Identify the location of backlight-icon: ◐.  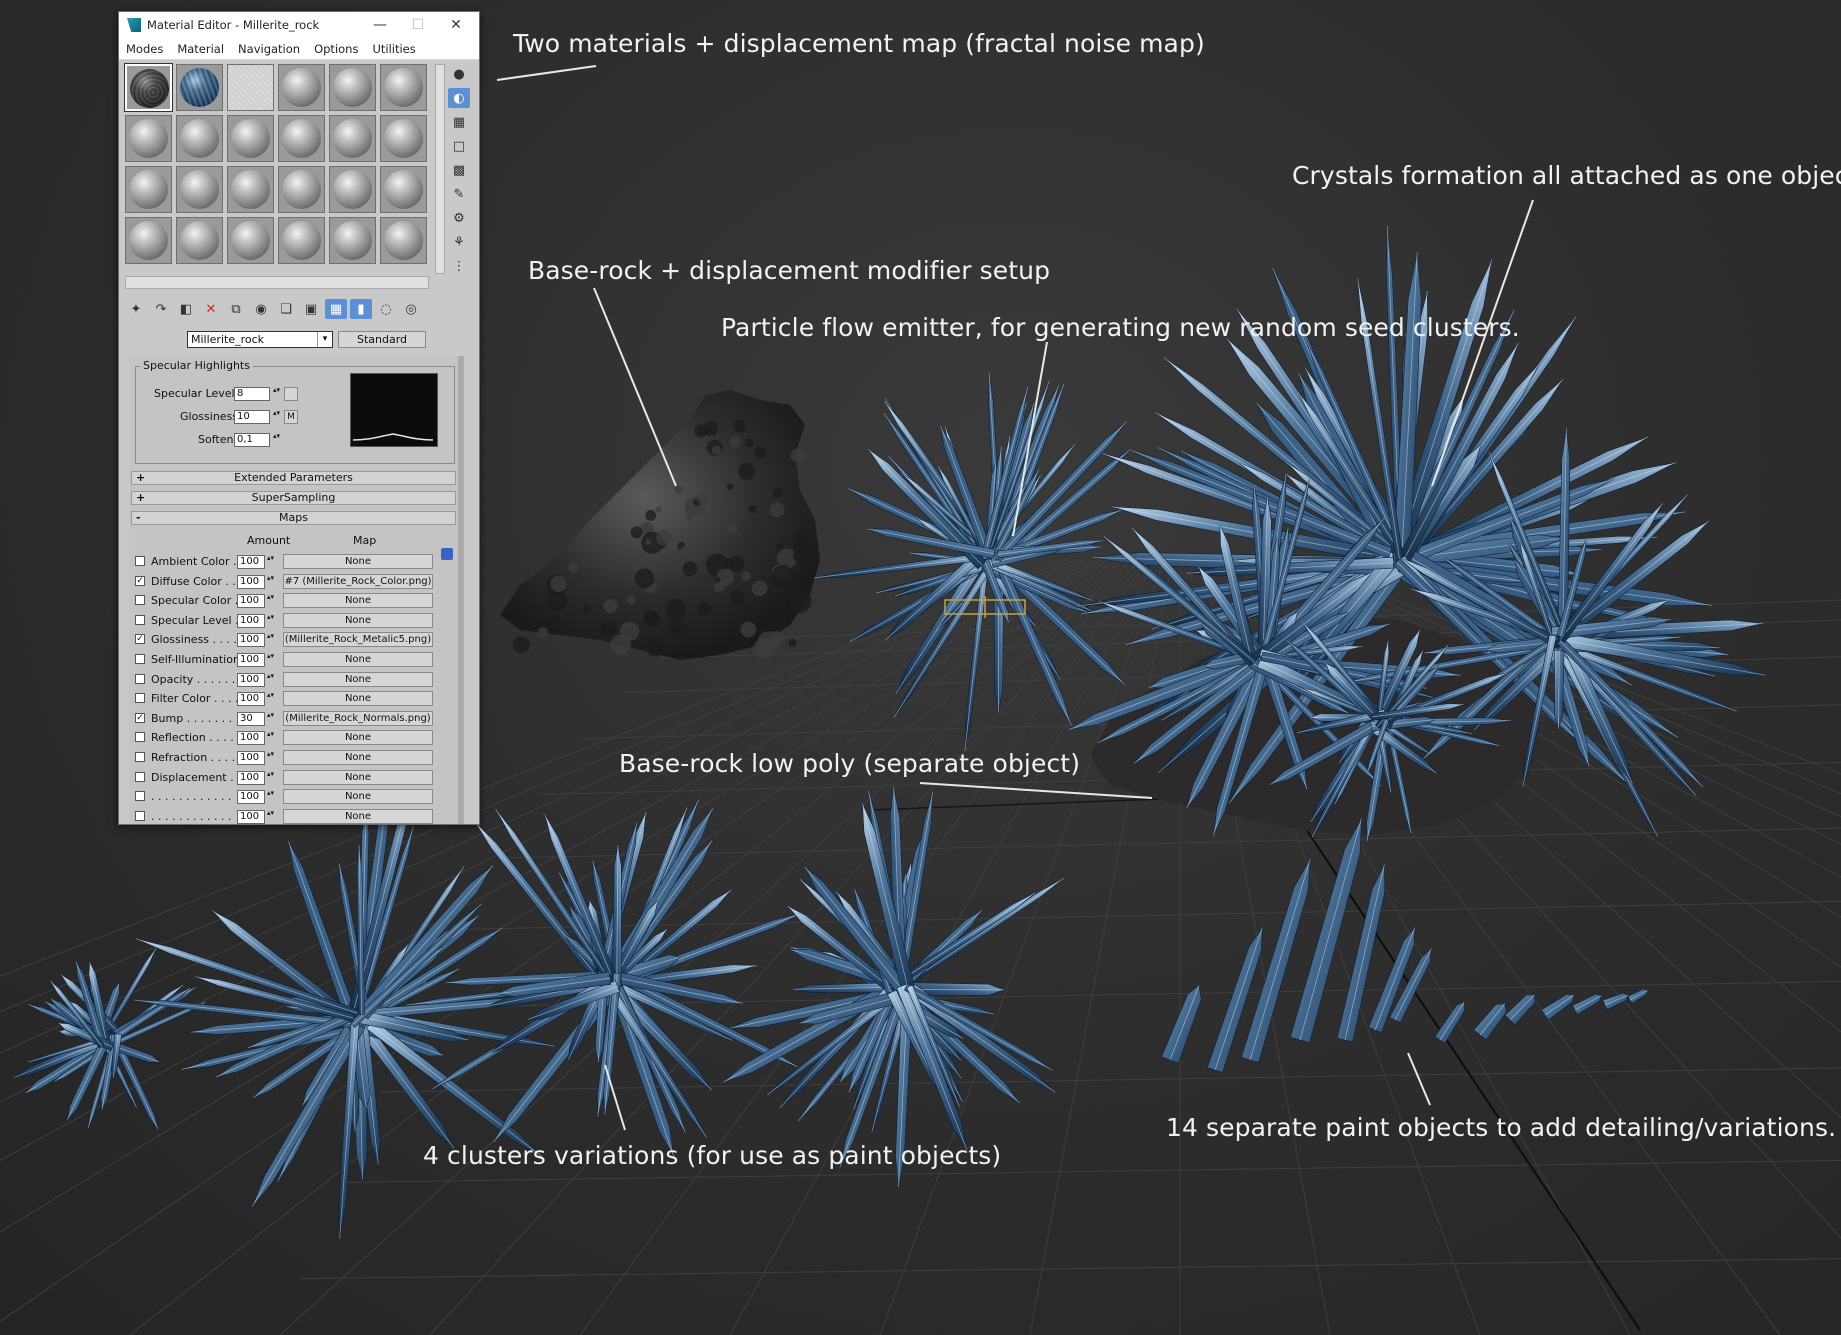
(459, 98).